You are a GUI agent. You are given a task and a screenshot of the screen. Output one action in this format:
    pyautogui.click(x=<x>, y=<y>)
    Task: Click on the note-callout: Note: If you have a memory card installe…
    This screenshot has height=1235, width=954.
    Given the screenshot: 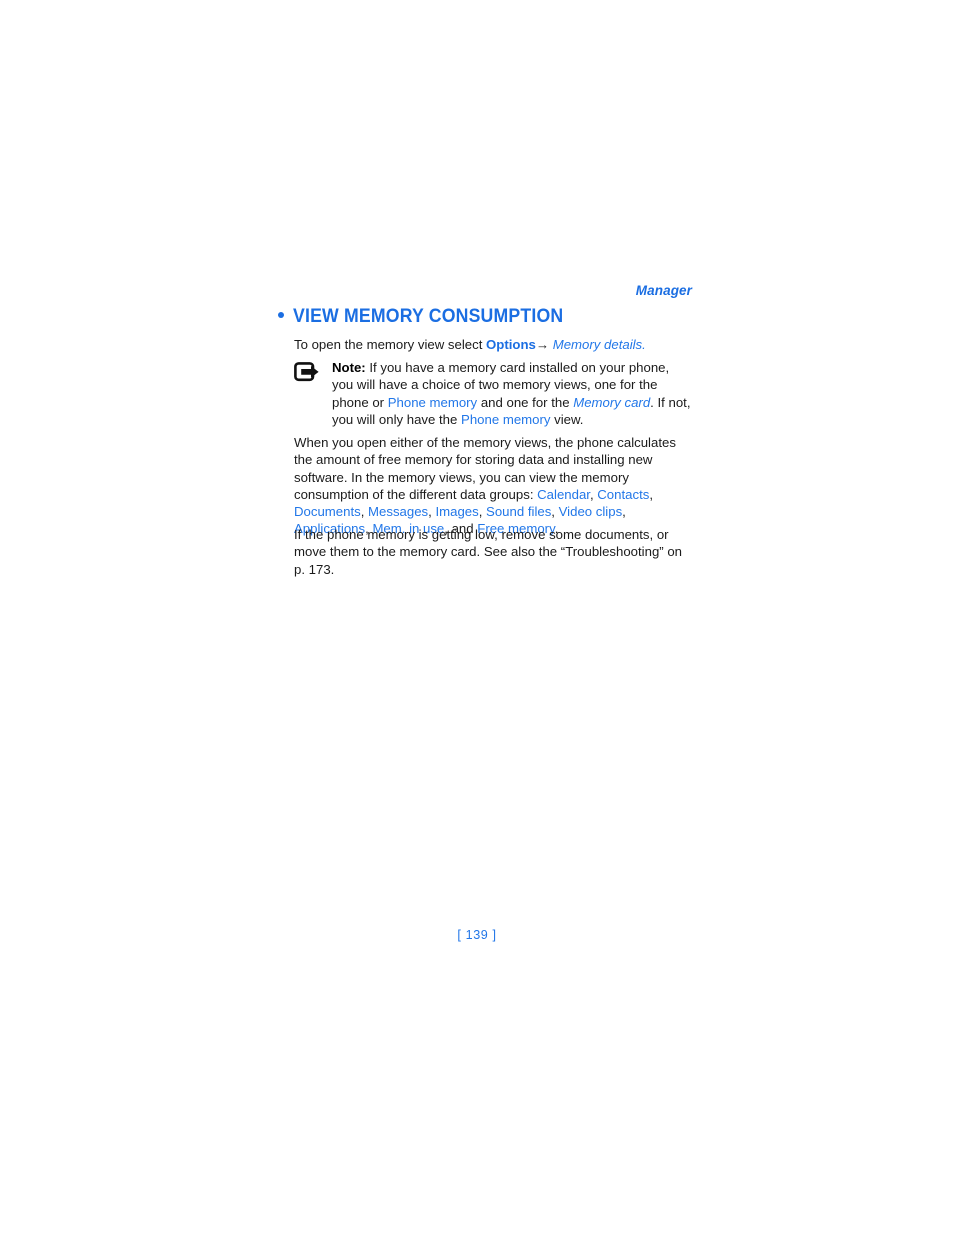 What is the action you would take?
    pyautogui.click(x=494, y=393)
    